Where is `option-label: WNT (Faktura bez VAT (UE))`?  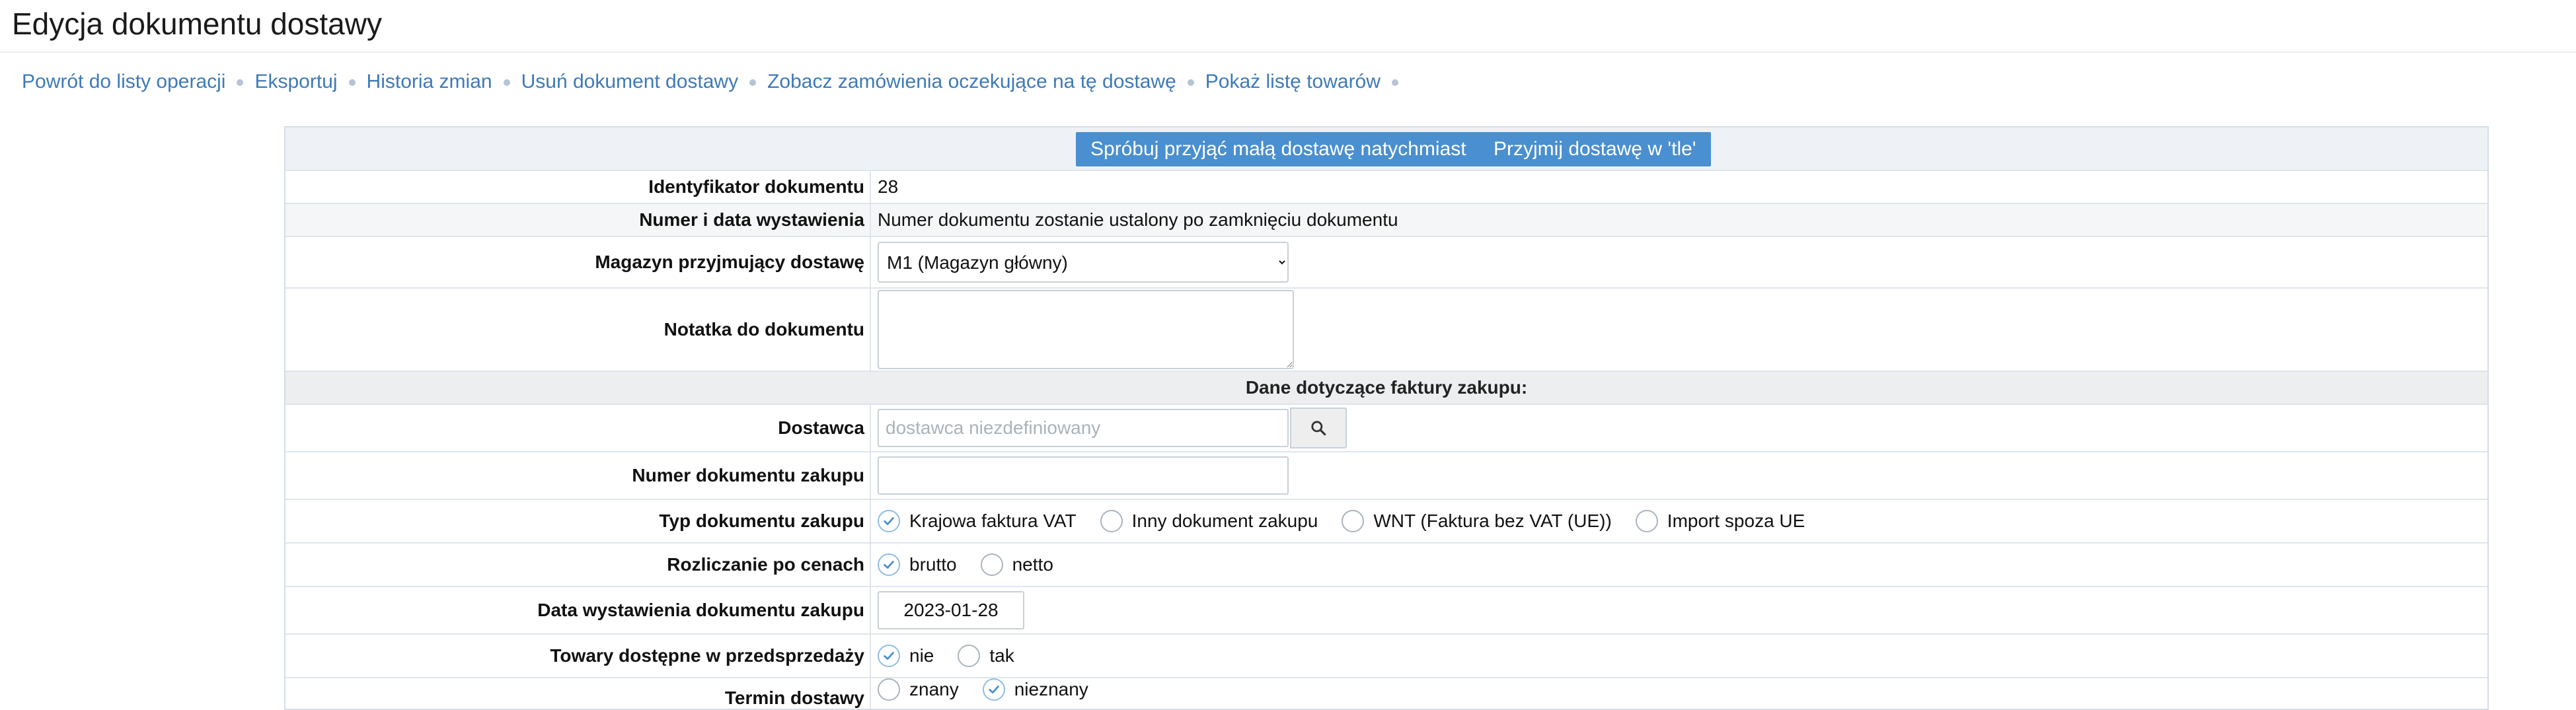 option-label: WNT (Faktura bez VAT (UE)) is located at coordinates (1492, 521).